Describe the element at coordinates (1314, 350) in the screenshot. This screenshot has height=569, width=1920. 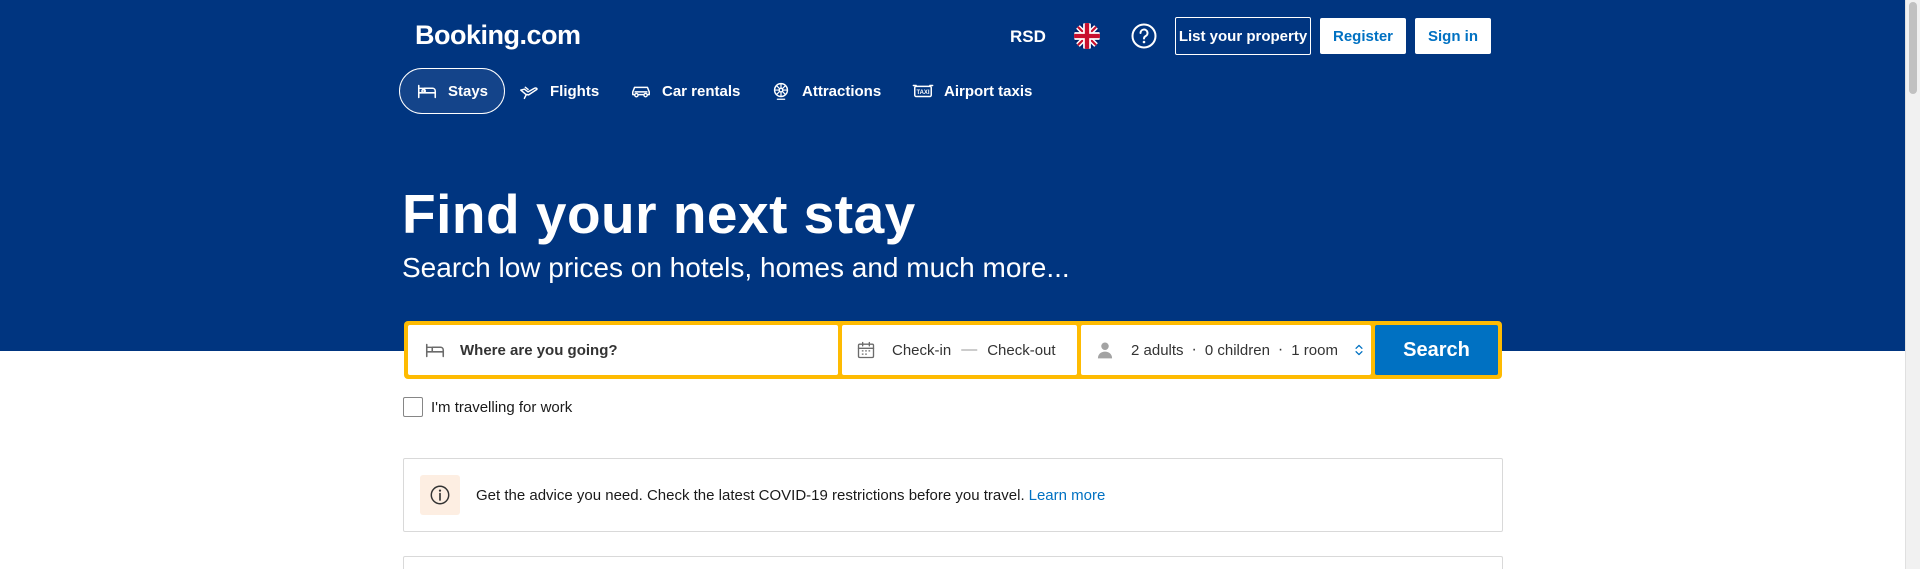
I see `rooms-count: 1 room` at that location.